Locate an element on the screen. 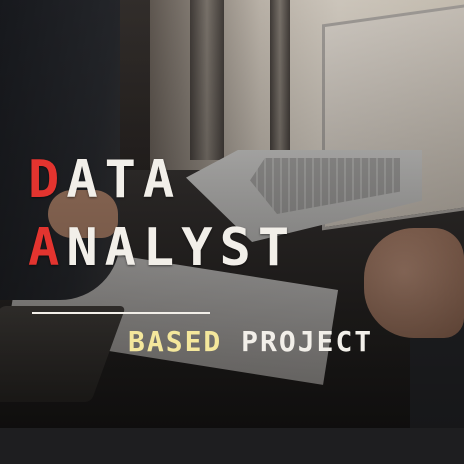 This screenshot has width=464, height=464. subtitle-highlight: BASED is located at coordinates (175, 341).